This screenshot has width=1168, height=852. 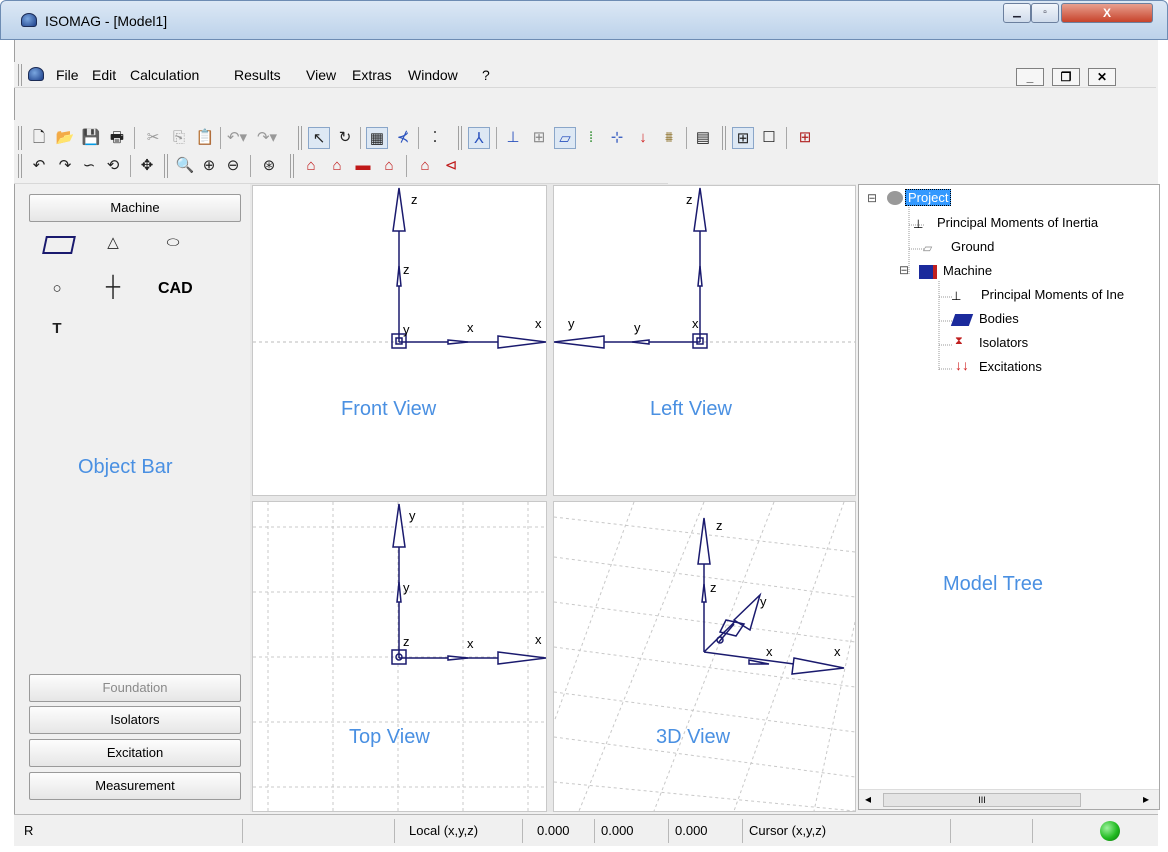 I want to click on cad-button: CAD, so click(x=175, y=289).